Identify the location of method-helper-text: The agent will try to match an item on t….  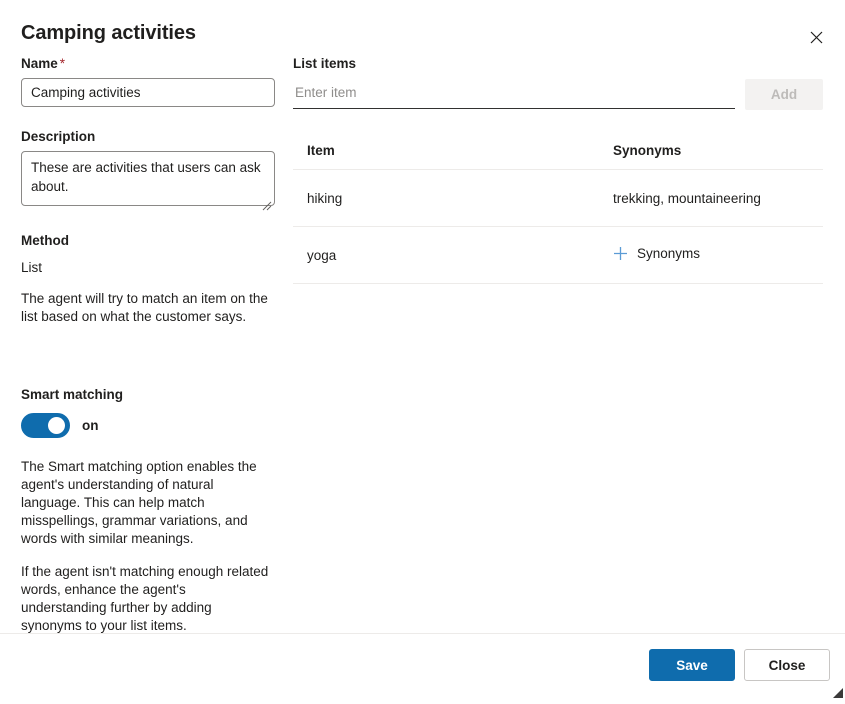
(144, 307).